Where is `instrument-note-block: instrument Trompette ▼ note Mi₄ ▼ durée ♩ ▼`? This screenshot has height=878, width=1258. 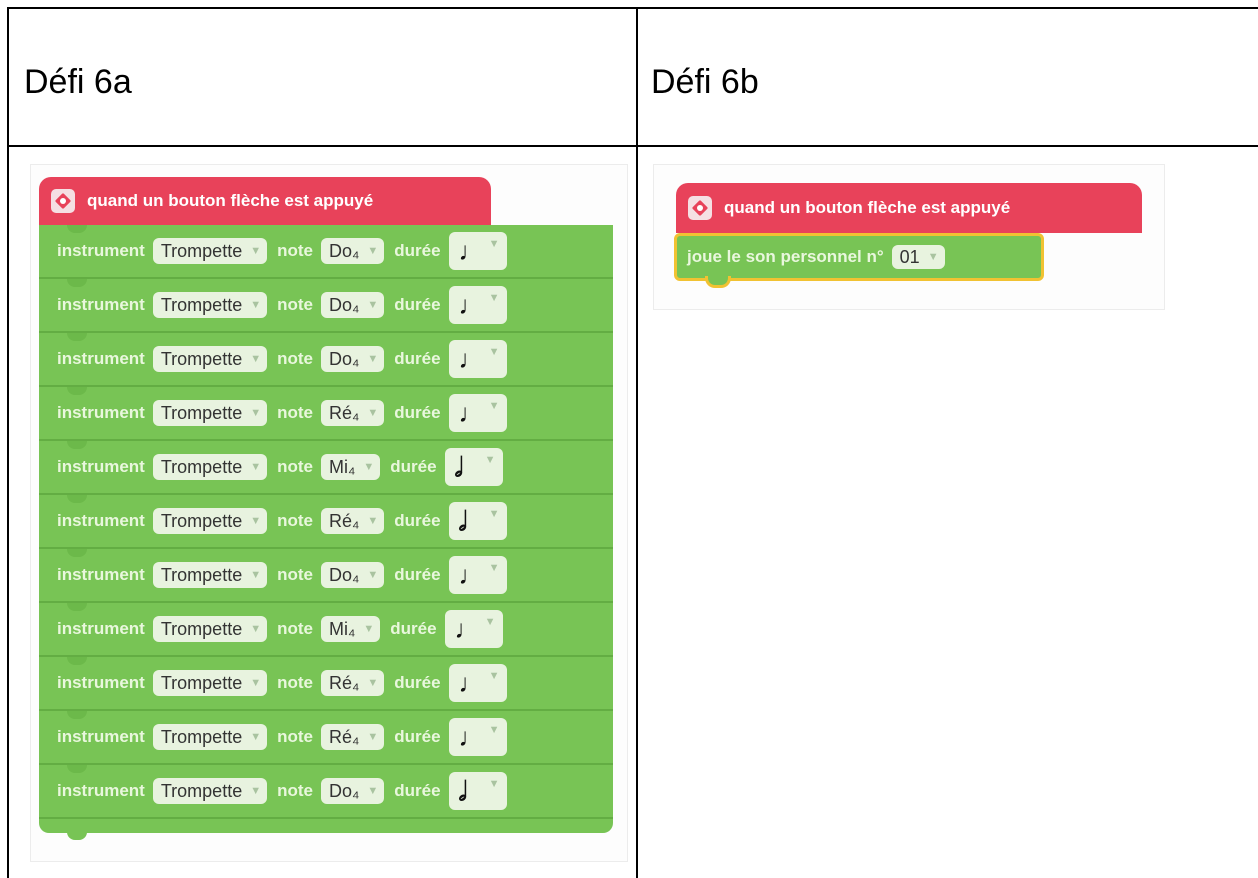
instrument-note-block: instrument Trompette ▼ note Mi₄ ▼ durée ♩ ▼ is located at coordinates (326, 630).